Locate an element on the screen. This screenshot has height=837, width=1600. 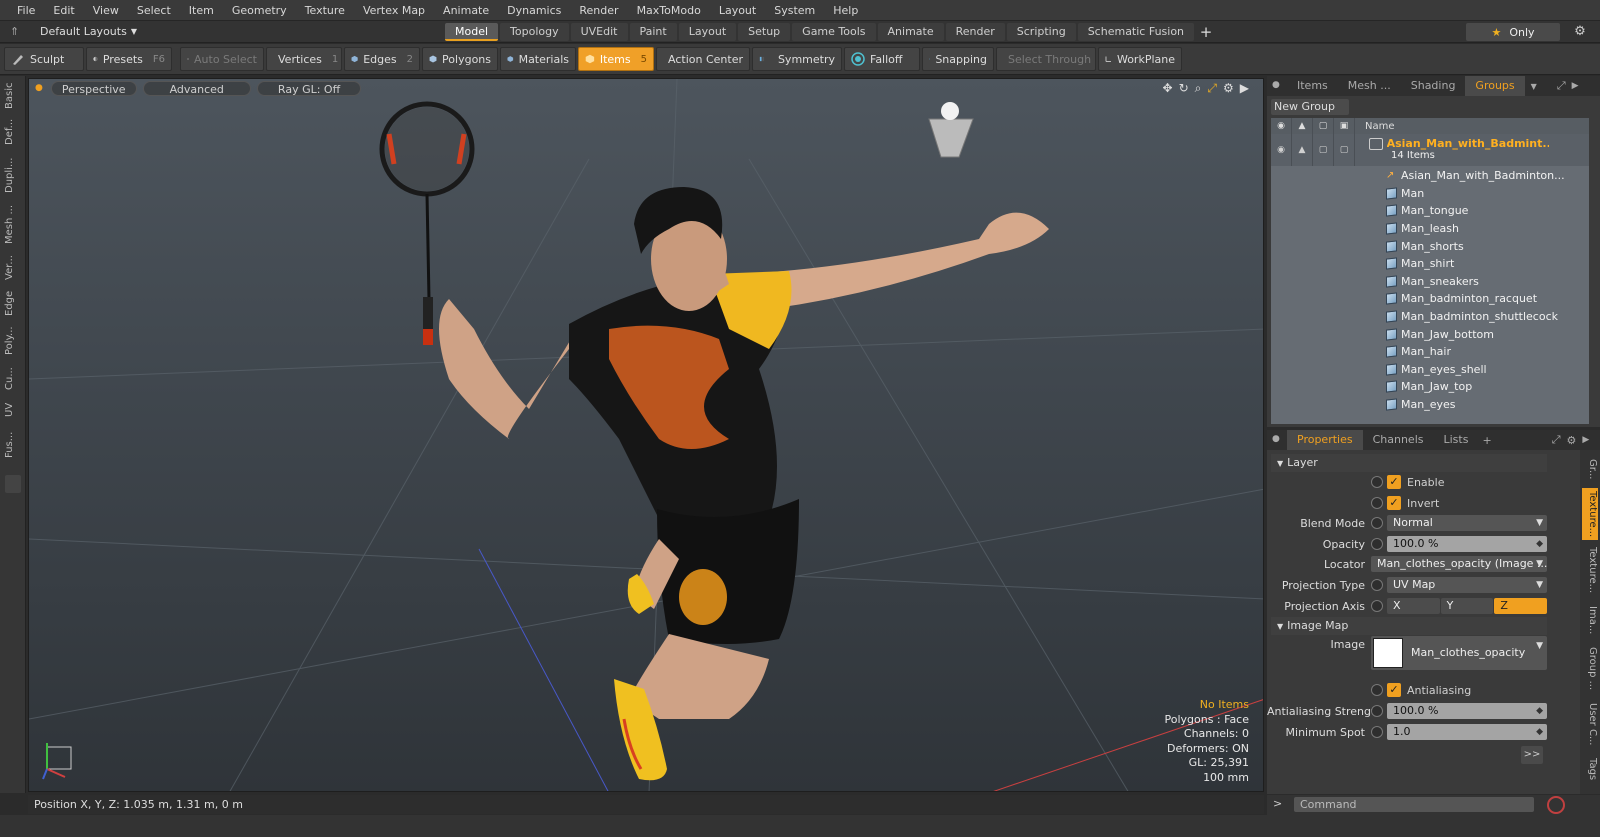
left-tab-basic: Basic is located at coordinates (13, 96).